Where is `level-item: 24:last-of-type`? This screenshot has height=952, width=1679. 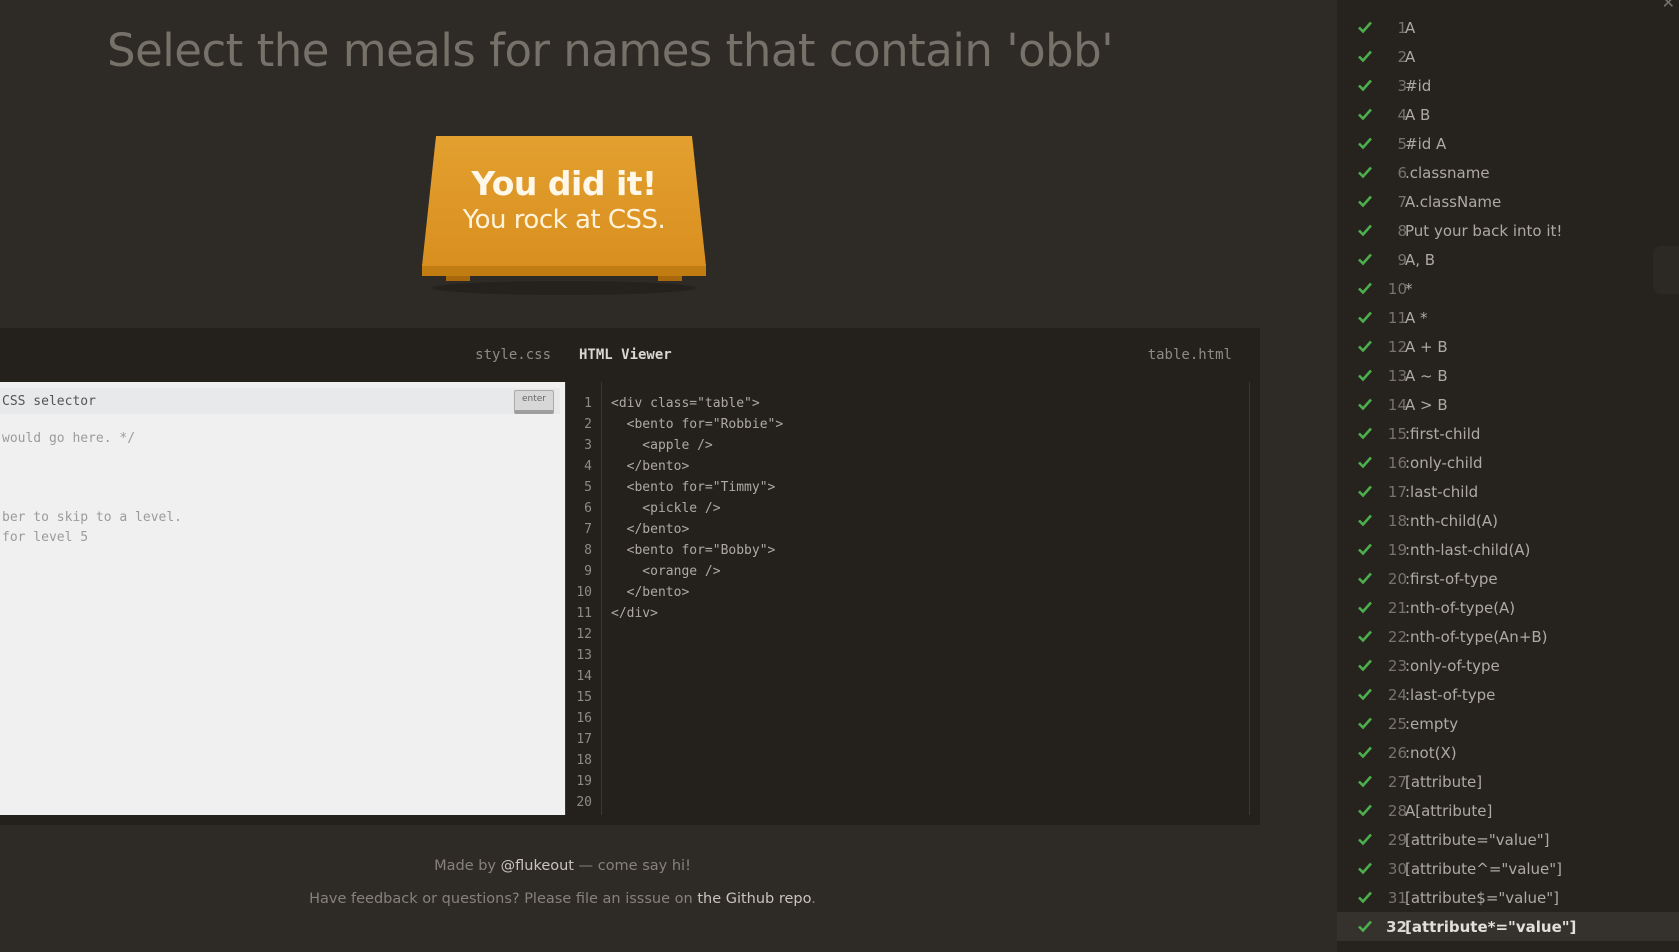 level-item: 24:last-of-type is located at coordinates (1508, 694).